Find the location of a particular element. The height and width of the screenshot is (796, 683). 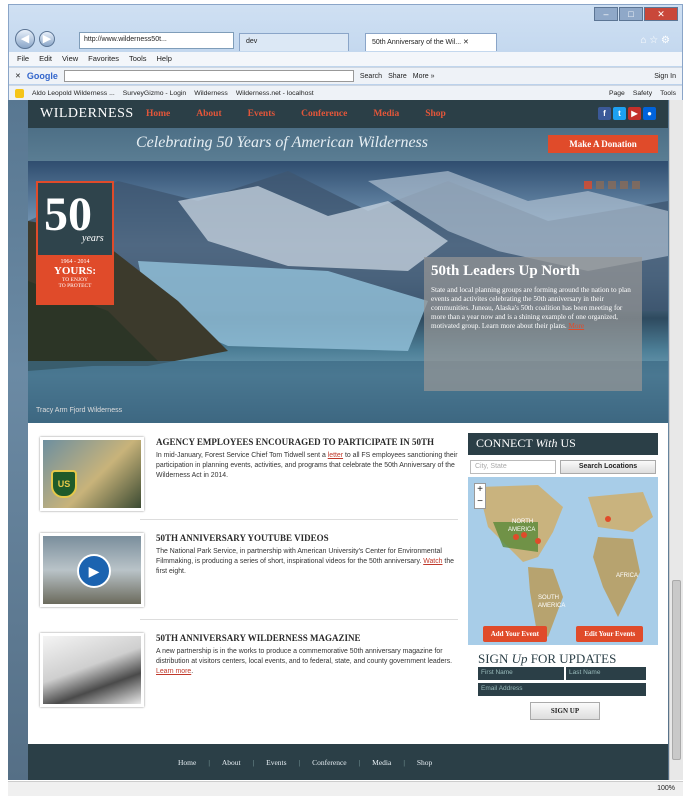

facebook-icon: f is located at coordinates (604, 113).